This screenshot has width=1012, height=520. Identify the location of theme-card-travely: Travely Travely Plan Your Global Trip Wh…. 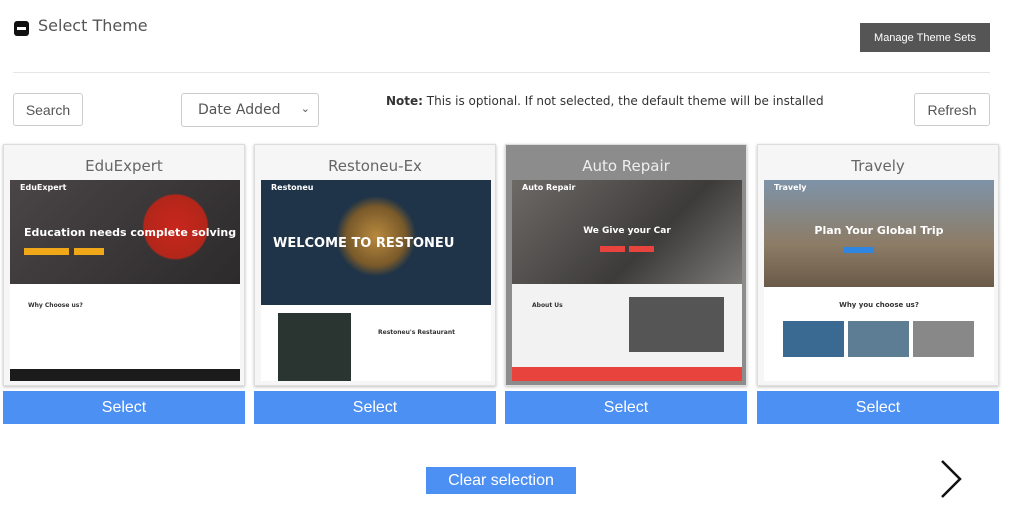
(878, 265).